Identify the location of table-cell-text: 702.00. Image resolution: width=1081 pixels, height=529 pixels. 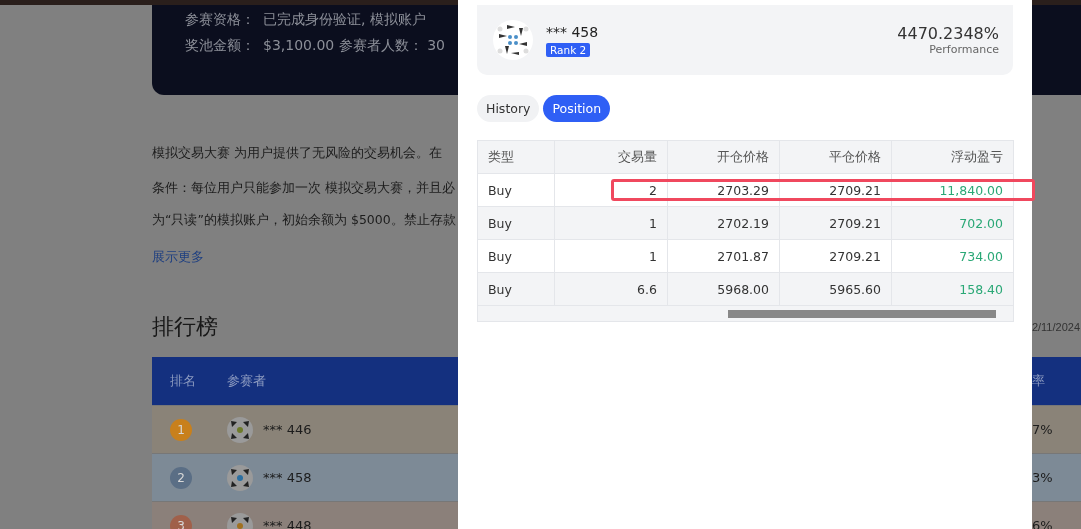
(981, 223).